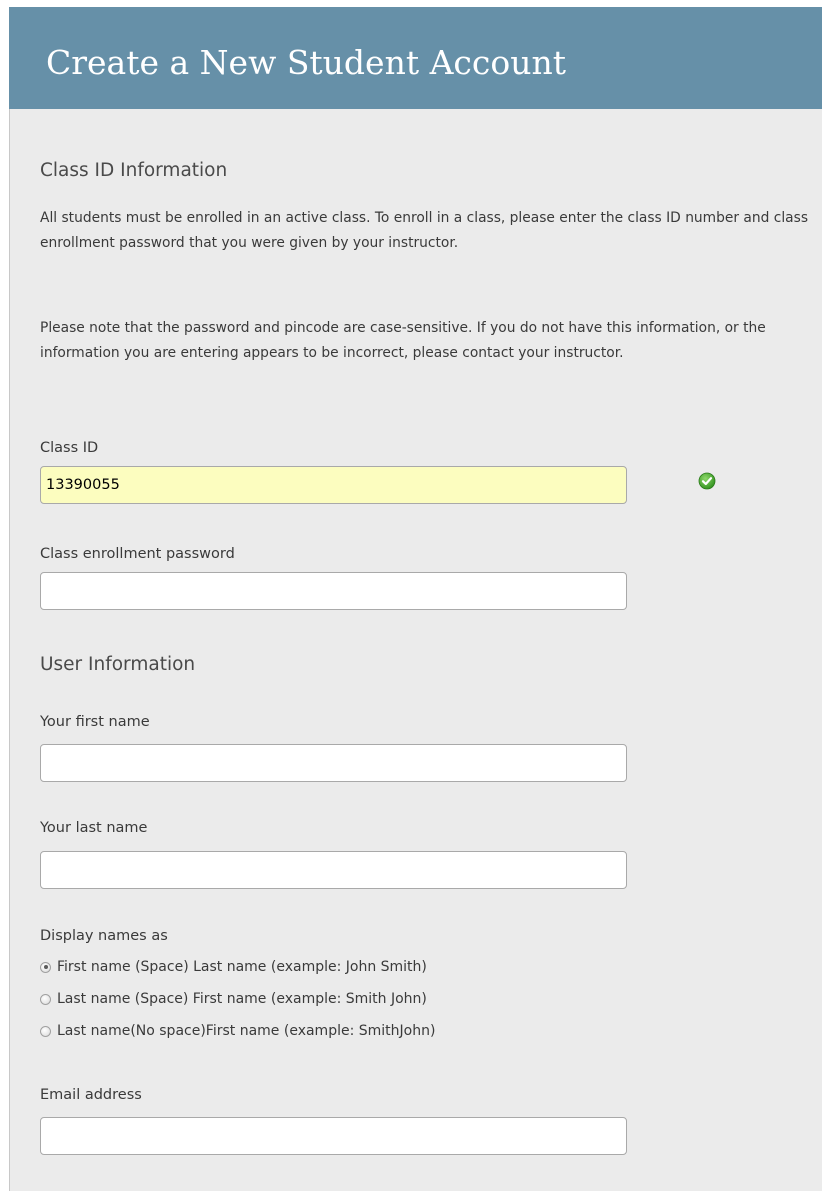  What do you see at coordinates (91, 1095) in the screenshot?
I see `email-label: Email address` at bounding box center [91, 1095].